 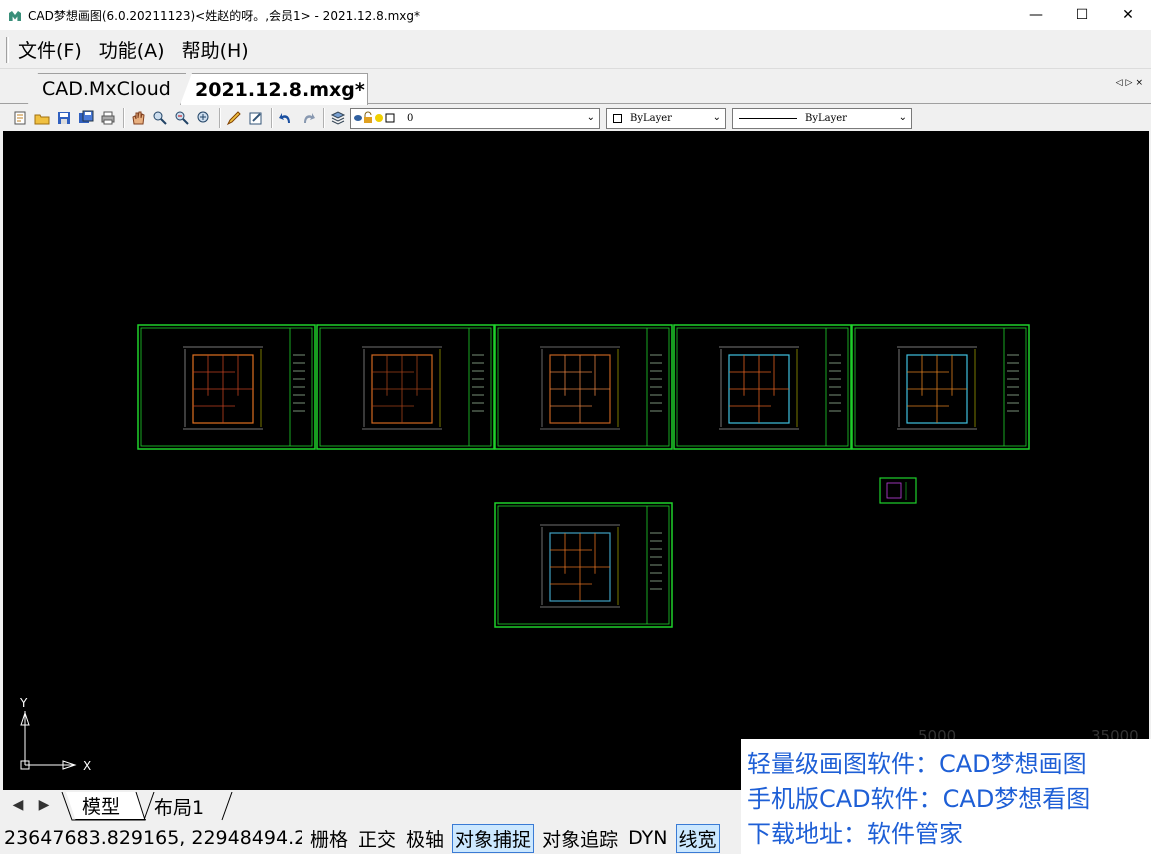 I want to click on linetype-combo-value: ByLayer, so click(x=826, y=118).